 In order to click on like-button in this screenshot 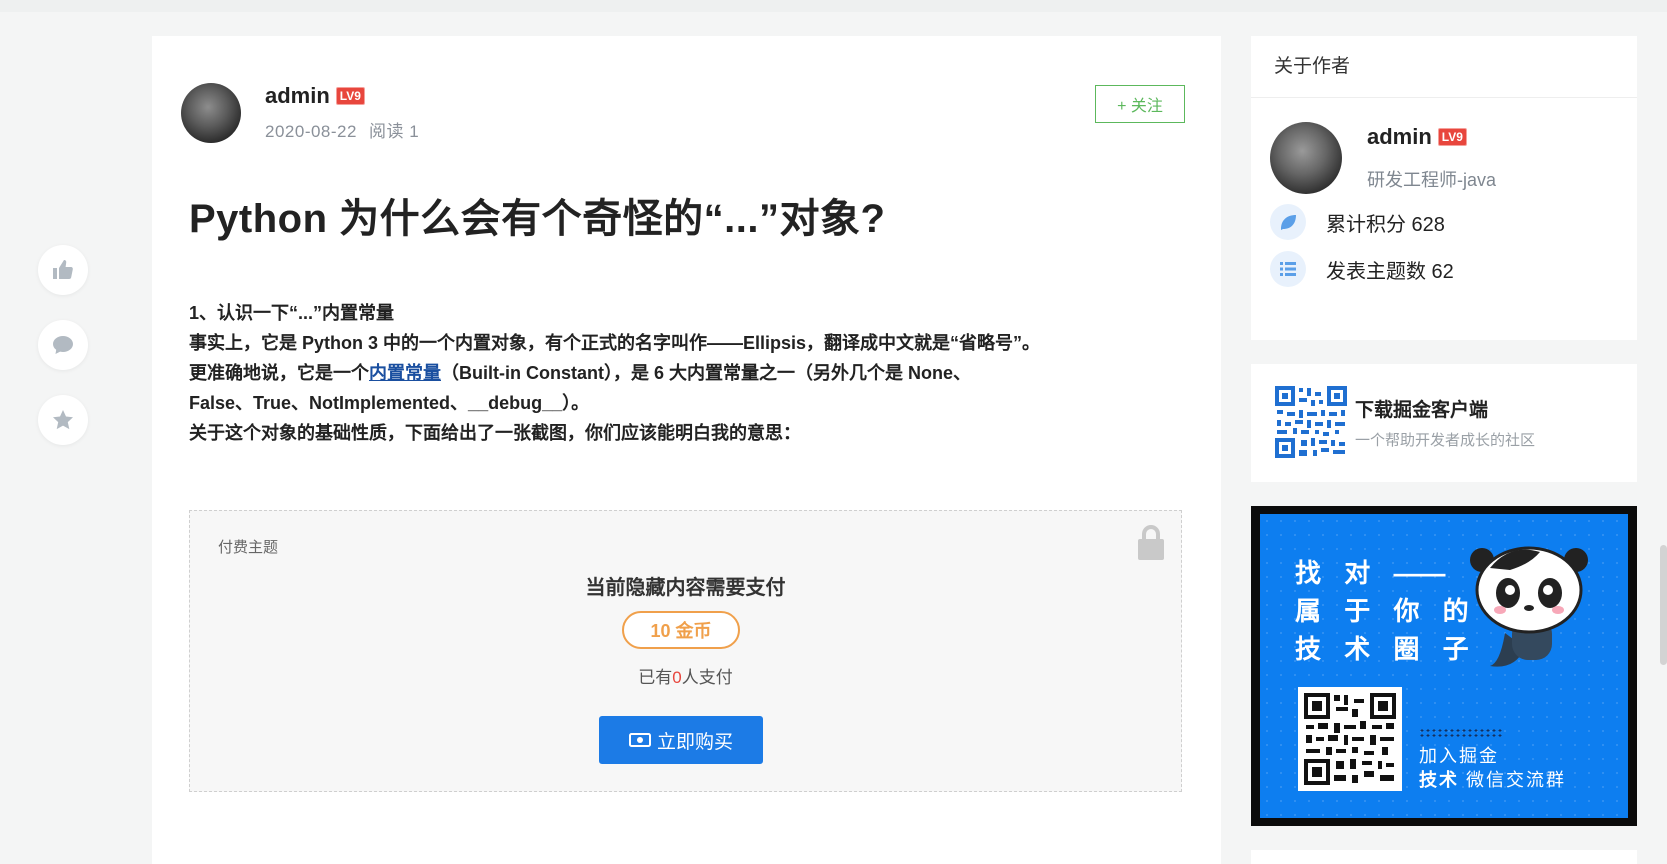, I will do `click(63, 270)`.